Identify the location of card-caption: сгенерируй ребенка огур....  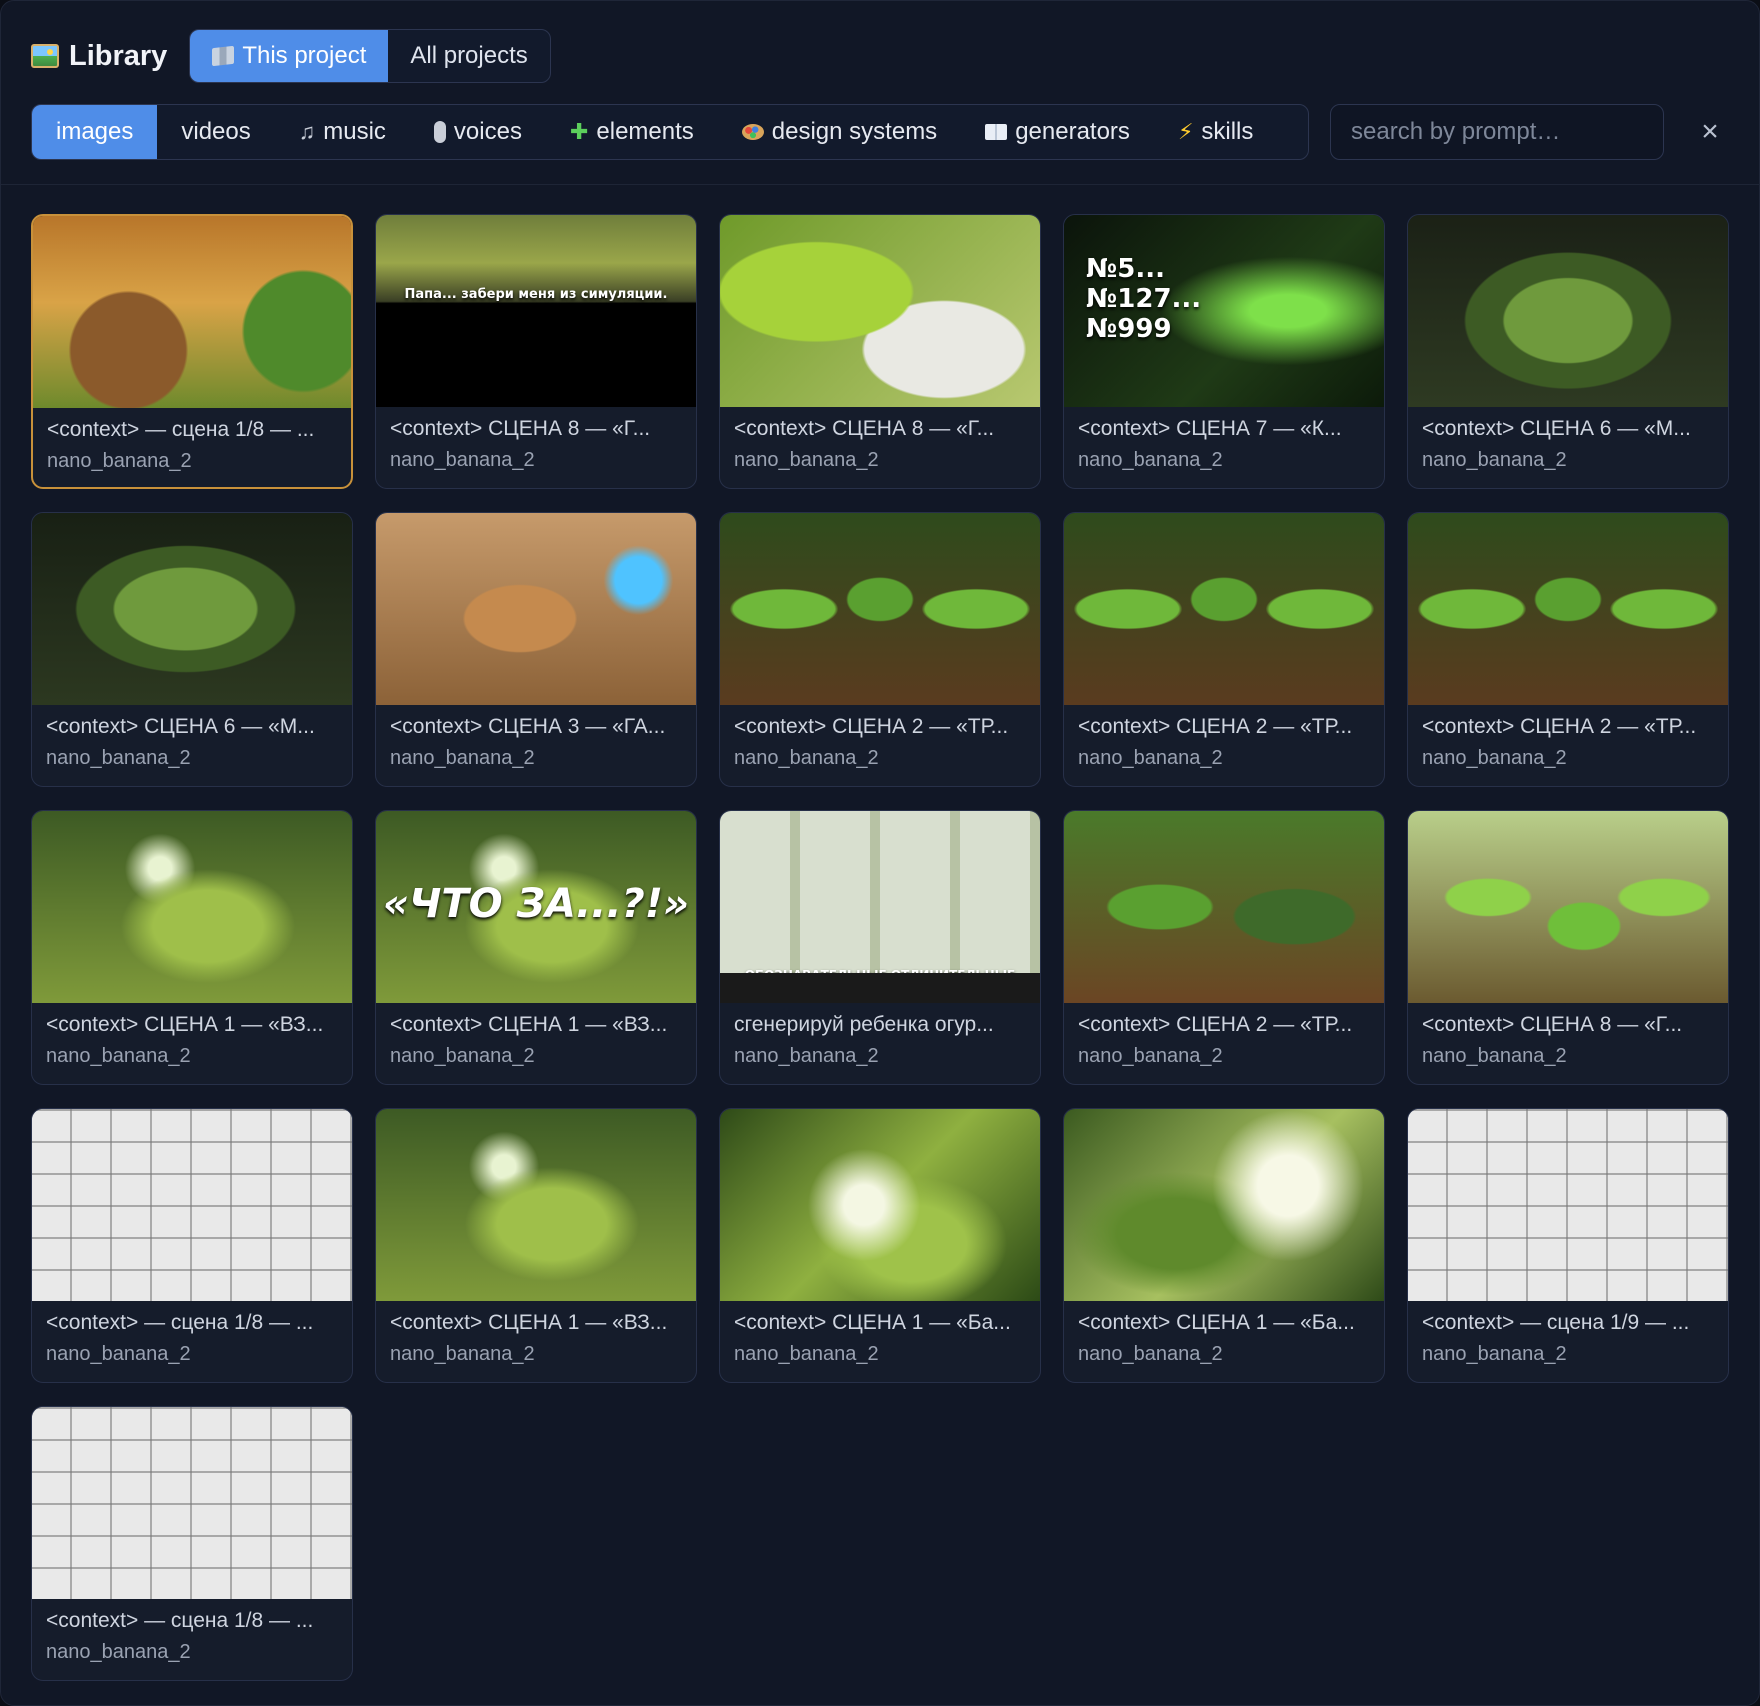
(864, 1024).